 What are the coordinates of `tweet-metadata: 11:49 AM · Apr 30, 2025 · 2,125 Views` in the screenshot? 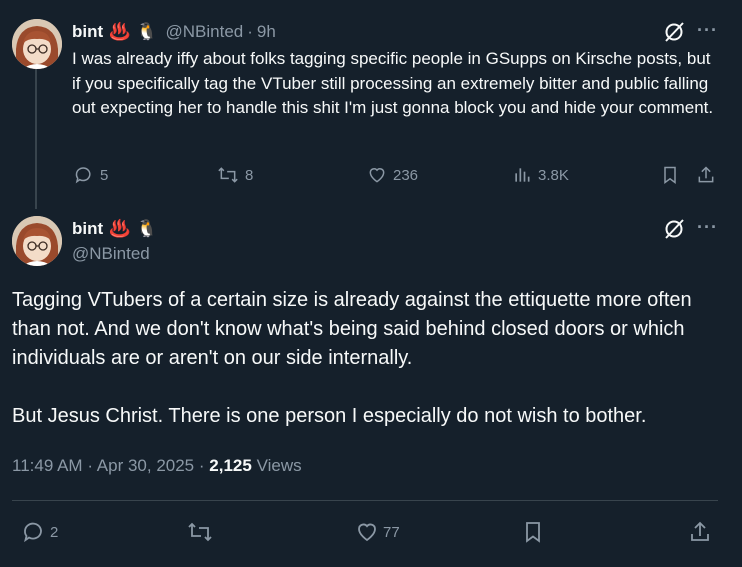 It's located at (157, 466).